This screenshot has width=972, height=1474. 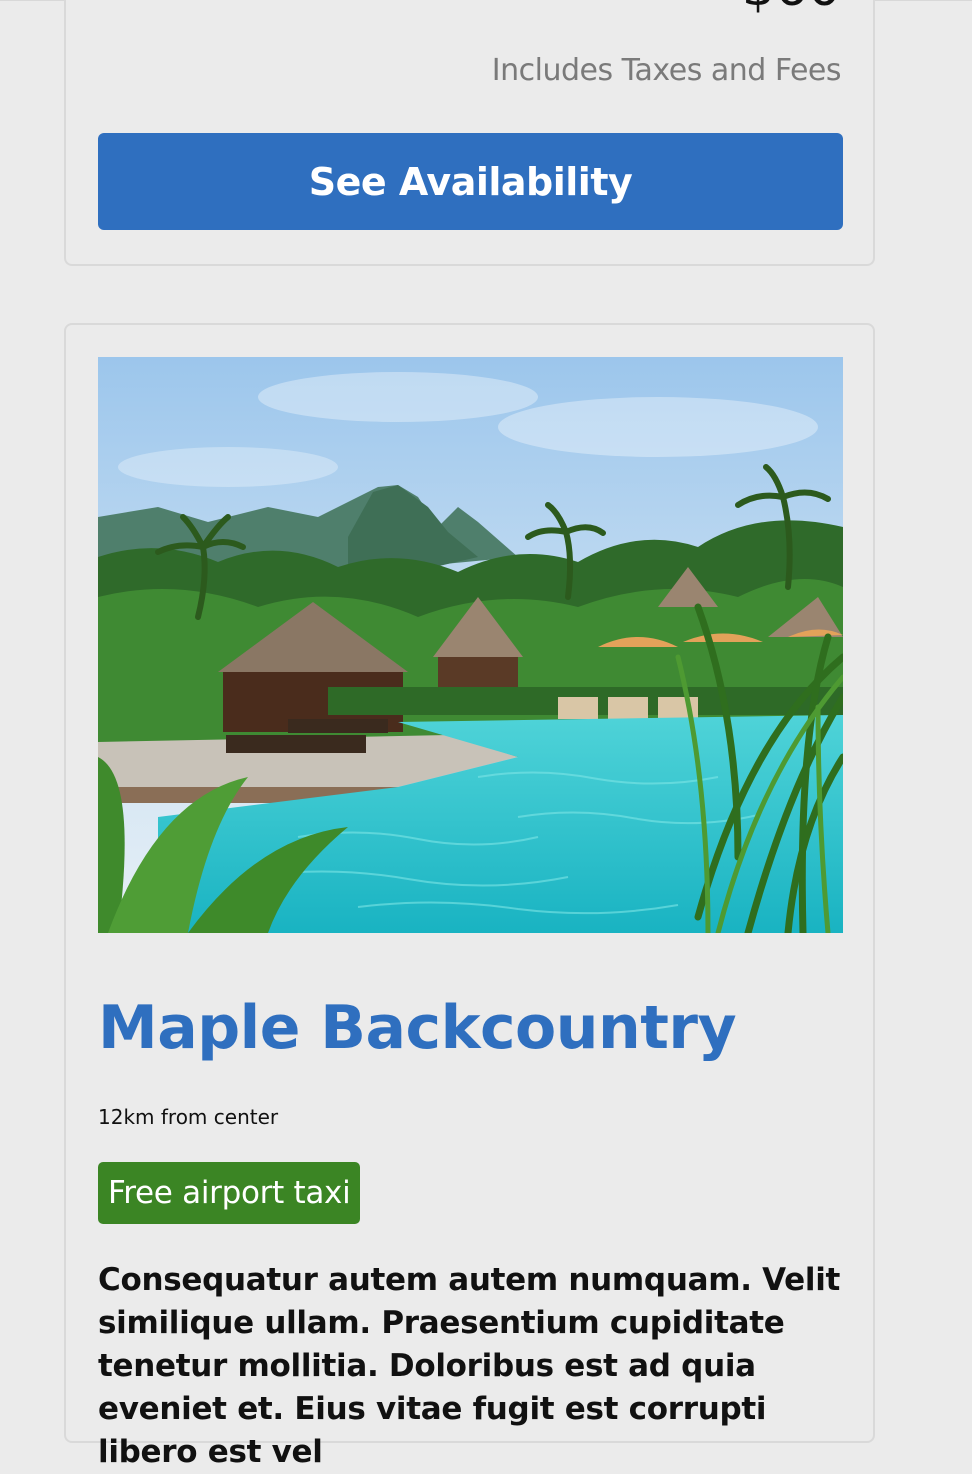 I want to click on hotel-name-link: Maple Backcountry, so click(x=417, y=1028).